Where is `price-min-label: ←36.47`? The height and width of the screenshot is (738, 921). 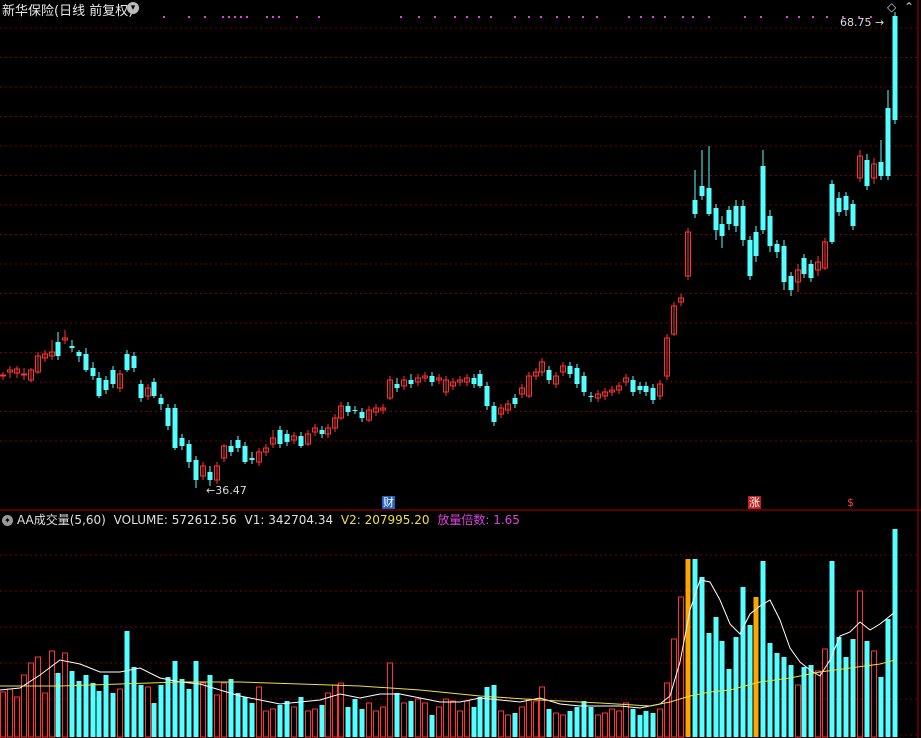 price-min-label: ←36.47 is located at coordinates (226, 490).